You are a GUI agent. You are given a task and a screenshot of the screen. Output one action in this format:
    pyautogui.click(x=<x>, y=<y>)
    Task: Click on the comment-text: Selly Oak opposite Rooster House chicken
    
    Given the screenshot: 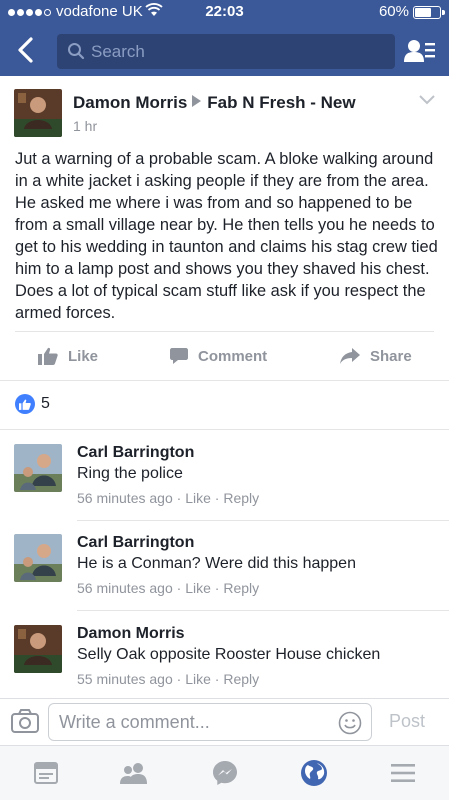 What is the action you would take?
    pyautogui.click(x=229, y=654)
    